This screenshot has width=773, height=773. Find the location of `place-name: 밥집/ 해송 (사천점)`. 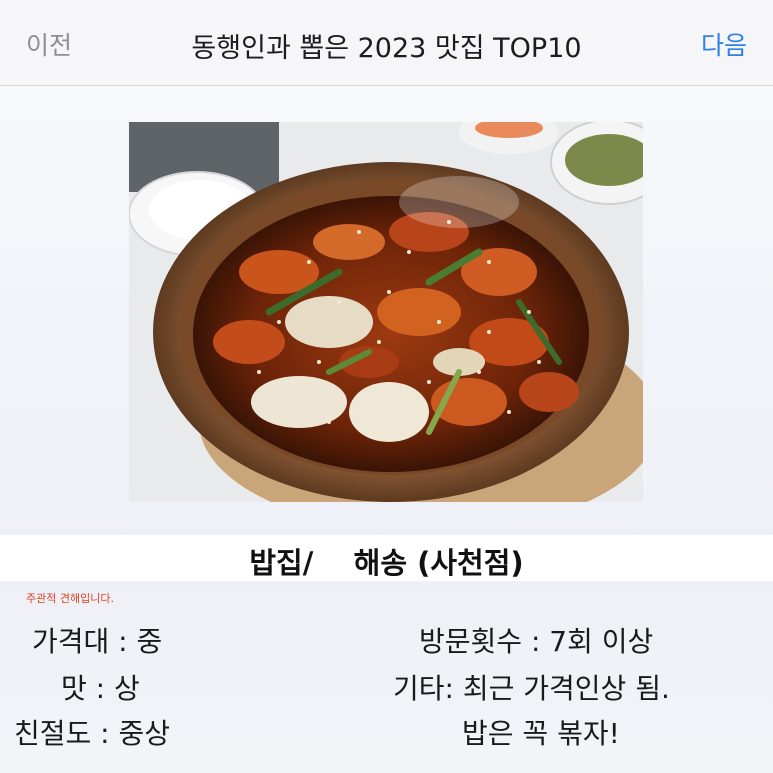

place-name: 밥집/ 해송 (사천점) is located at coordinates (386, 563).